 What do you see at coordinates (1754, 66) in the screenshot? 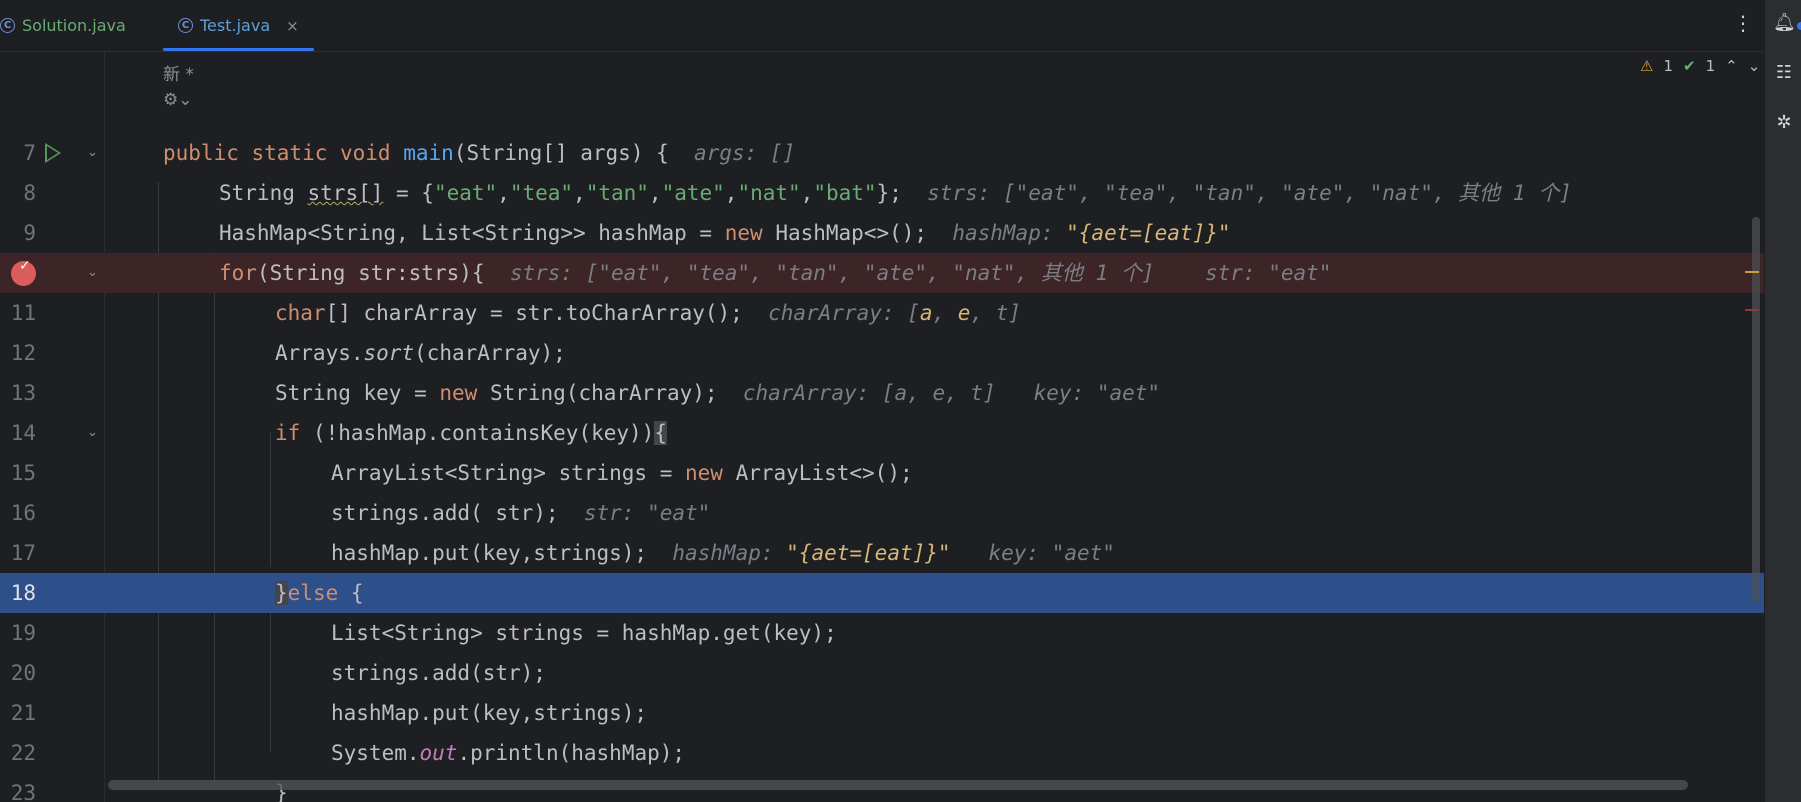
I see `next-highlight-icon: ⌄` at bounding box center [1754, 66].